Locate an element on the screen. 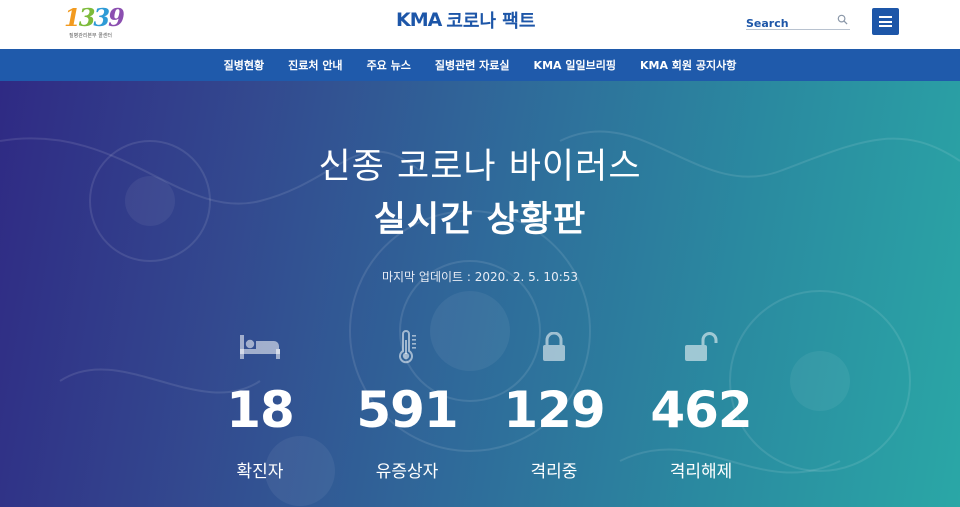 Image resolution: width=960 pixels, height=507 pixels. 1339-logo: 1339 질병관리본부 콜센터 is located at coordinates (95, 22).